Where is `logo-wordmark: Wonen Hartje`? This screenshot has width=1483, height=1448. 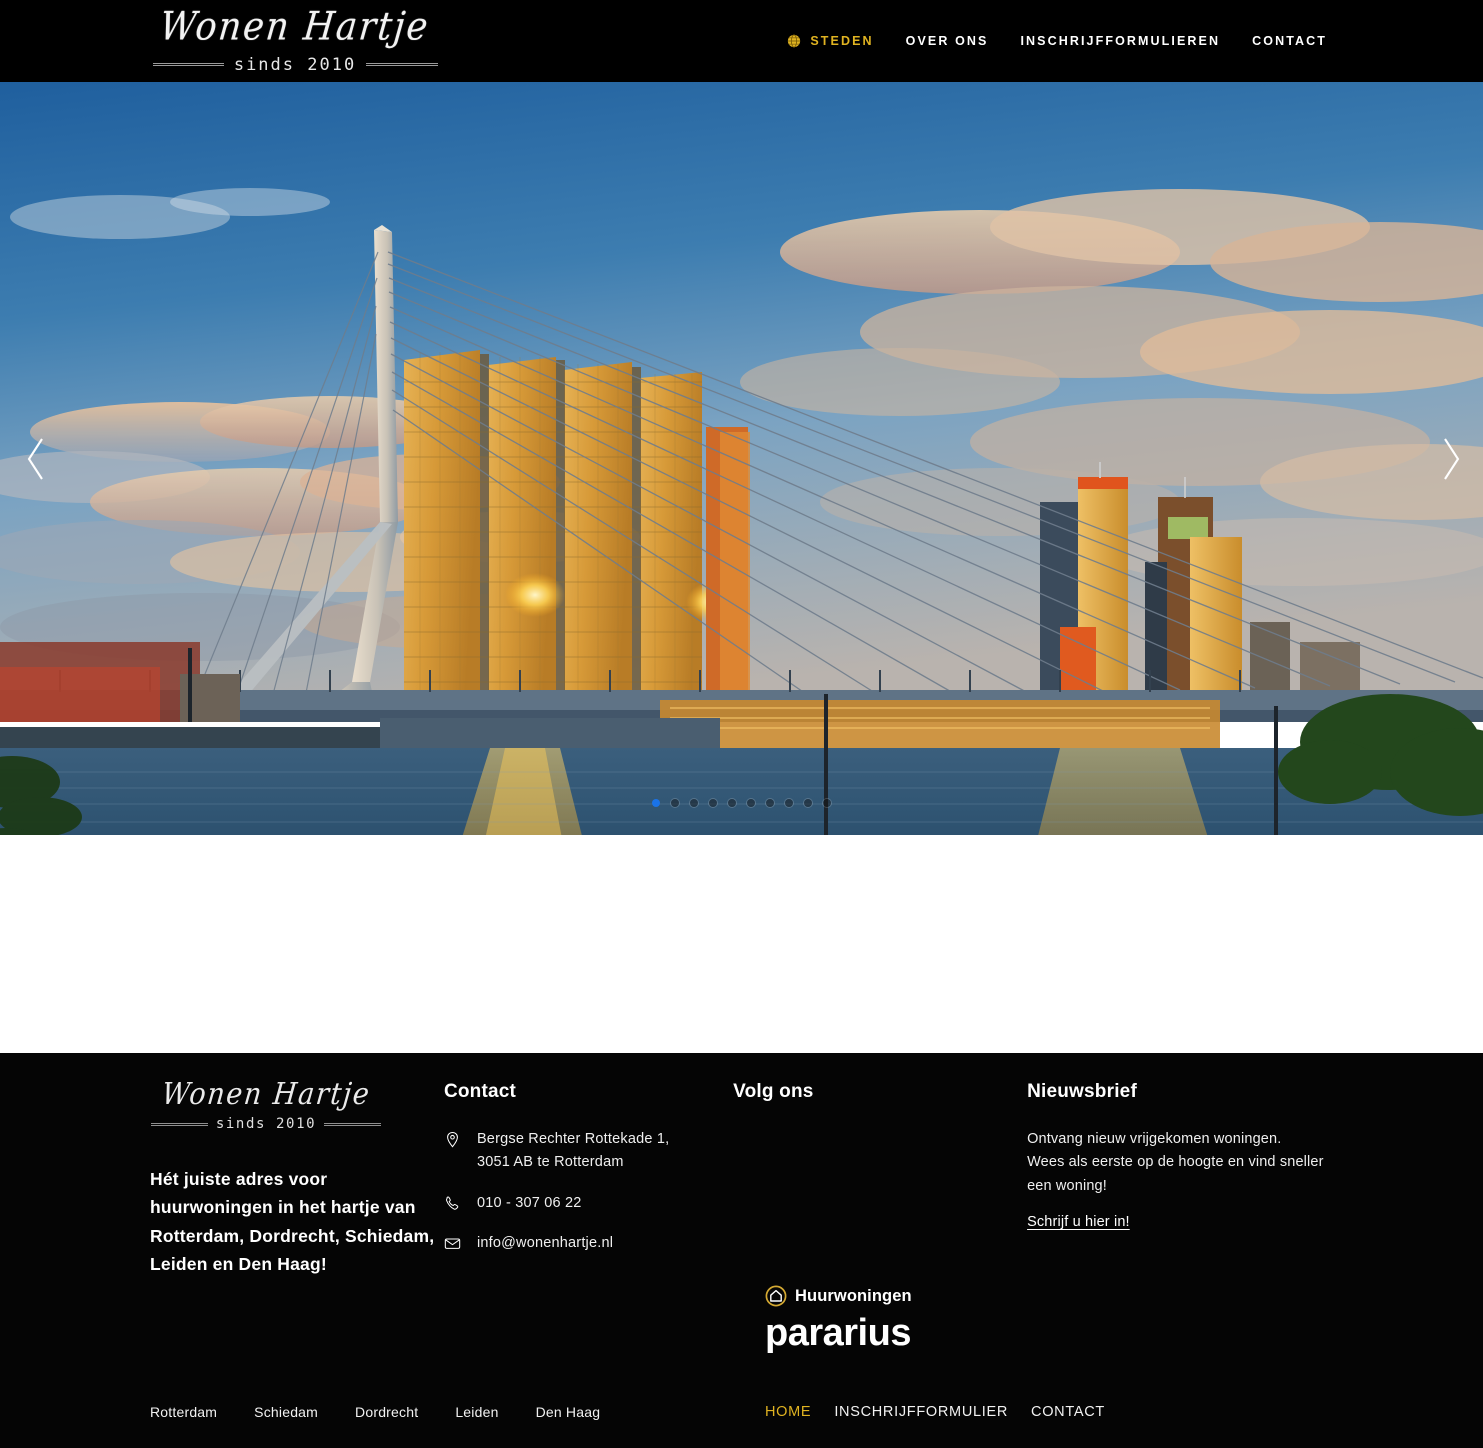
logo-wordmark: Wonen Hartje is located at coordinates (295, 26).